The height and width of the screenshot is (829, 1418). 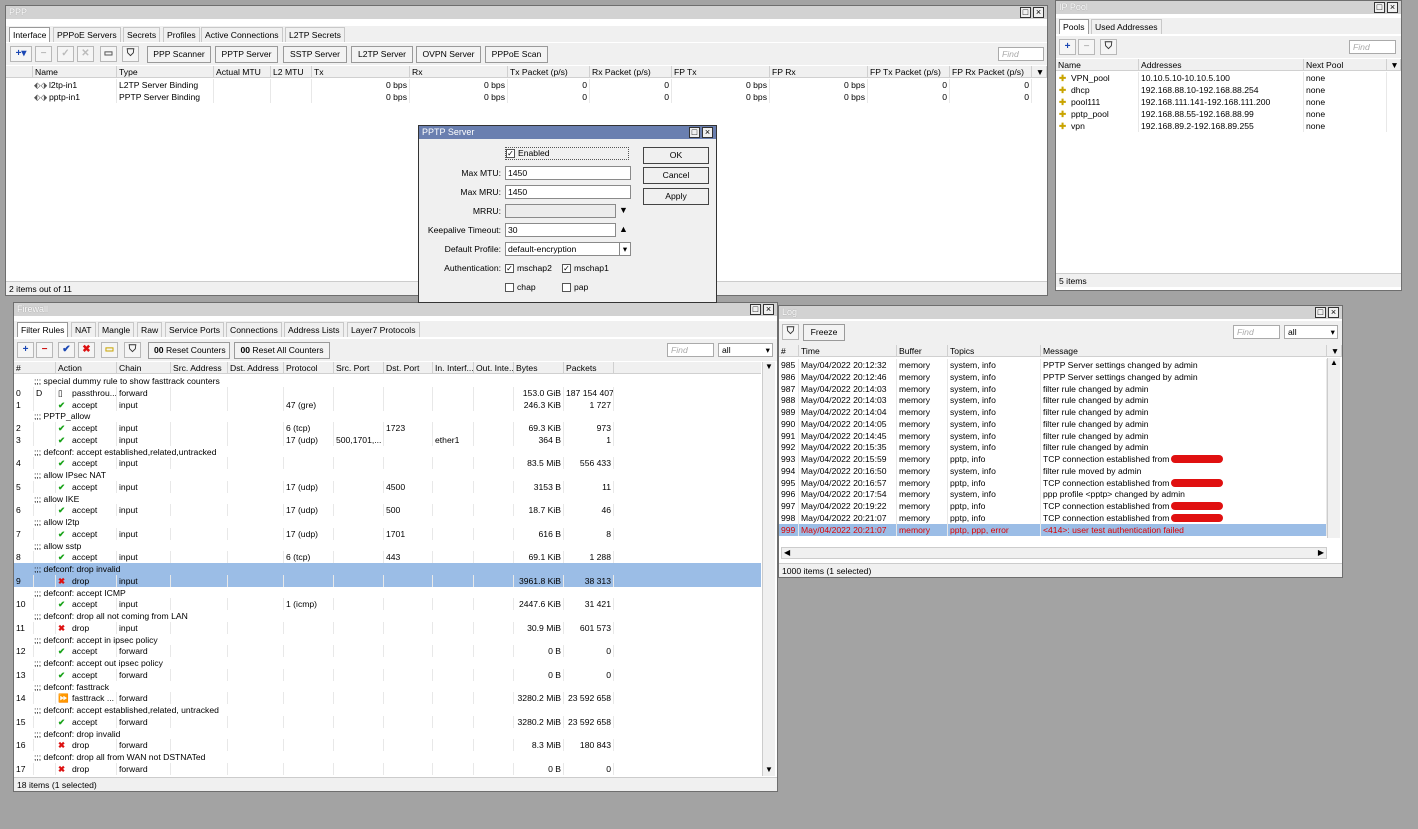 What do you see at coordinates (1184, 351) in the screenshot?
I see `col-message: Message` at bounding box center [1184, 351].